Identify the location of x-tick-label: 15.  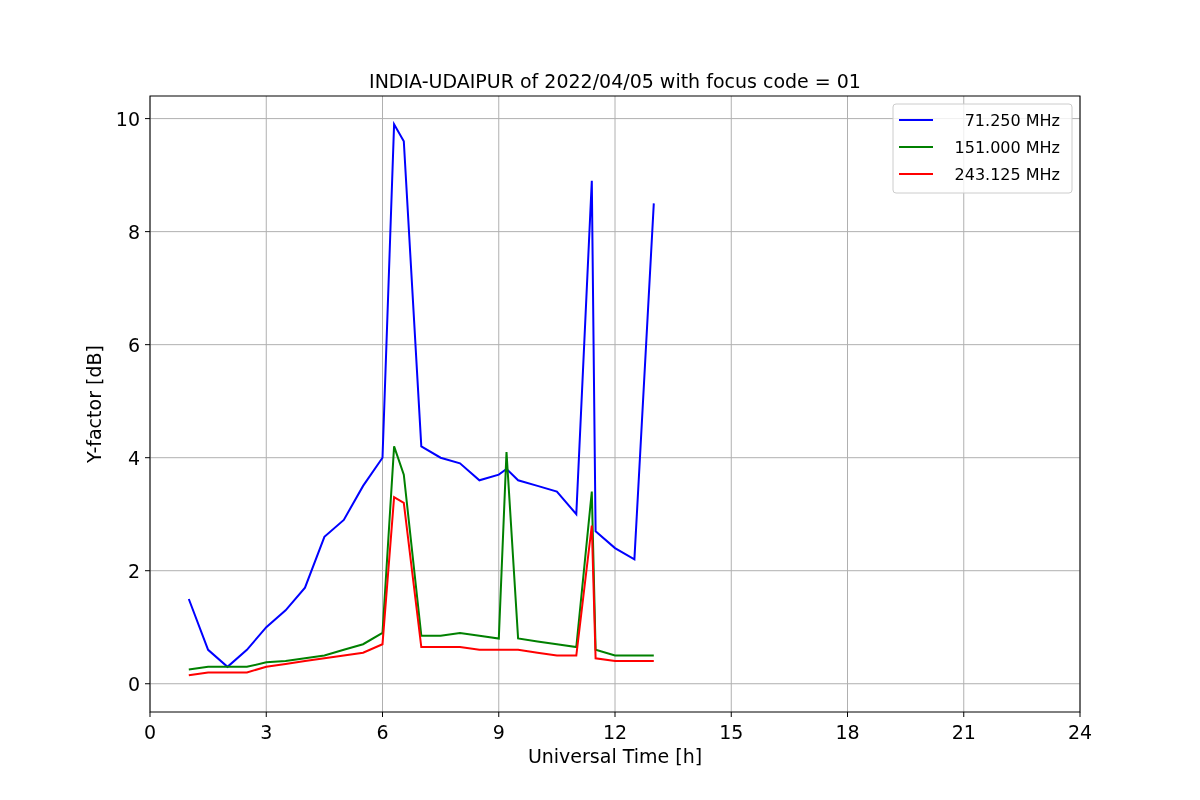
(731, 732).